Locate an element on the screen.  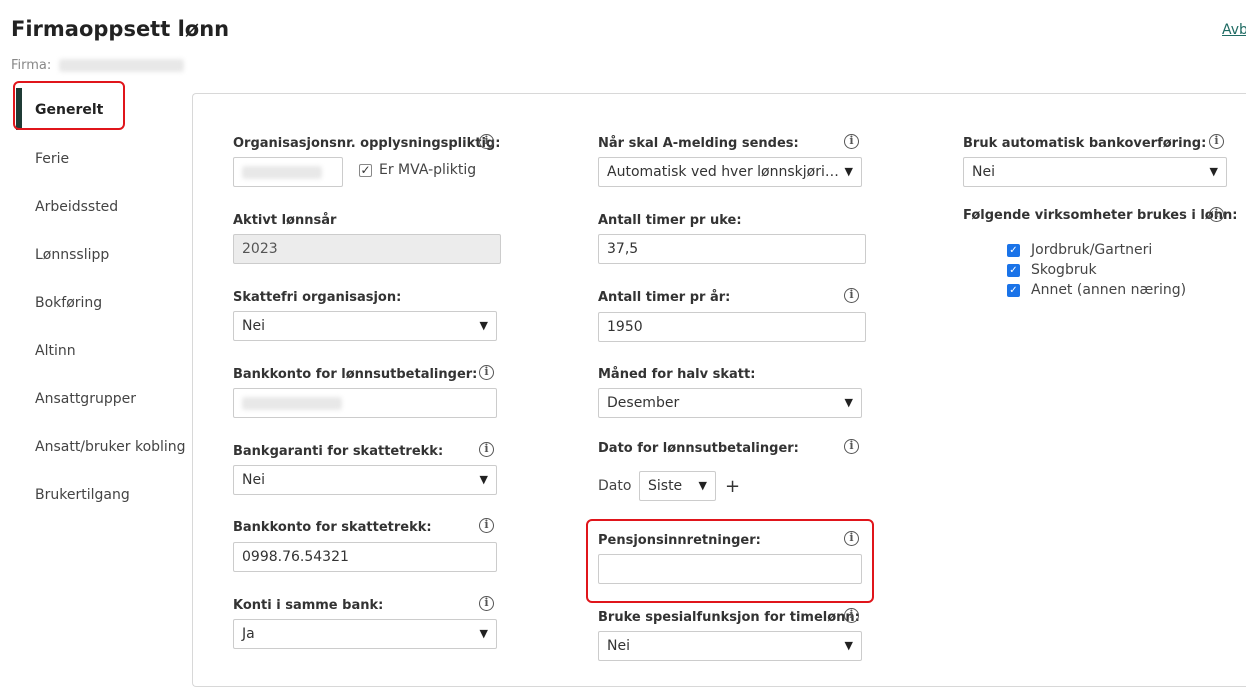
sidebar-item-generelt: Generelt is located at coordinates (69, 110).